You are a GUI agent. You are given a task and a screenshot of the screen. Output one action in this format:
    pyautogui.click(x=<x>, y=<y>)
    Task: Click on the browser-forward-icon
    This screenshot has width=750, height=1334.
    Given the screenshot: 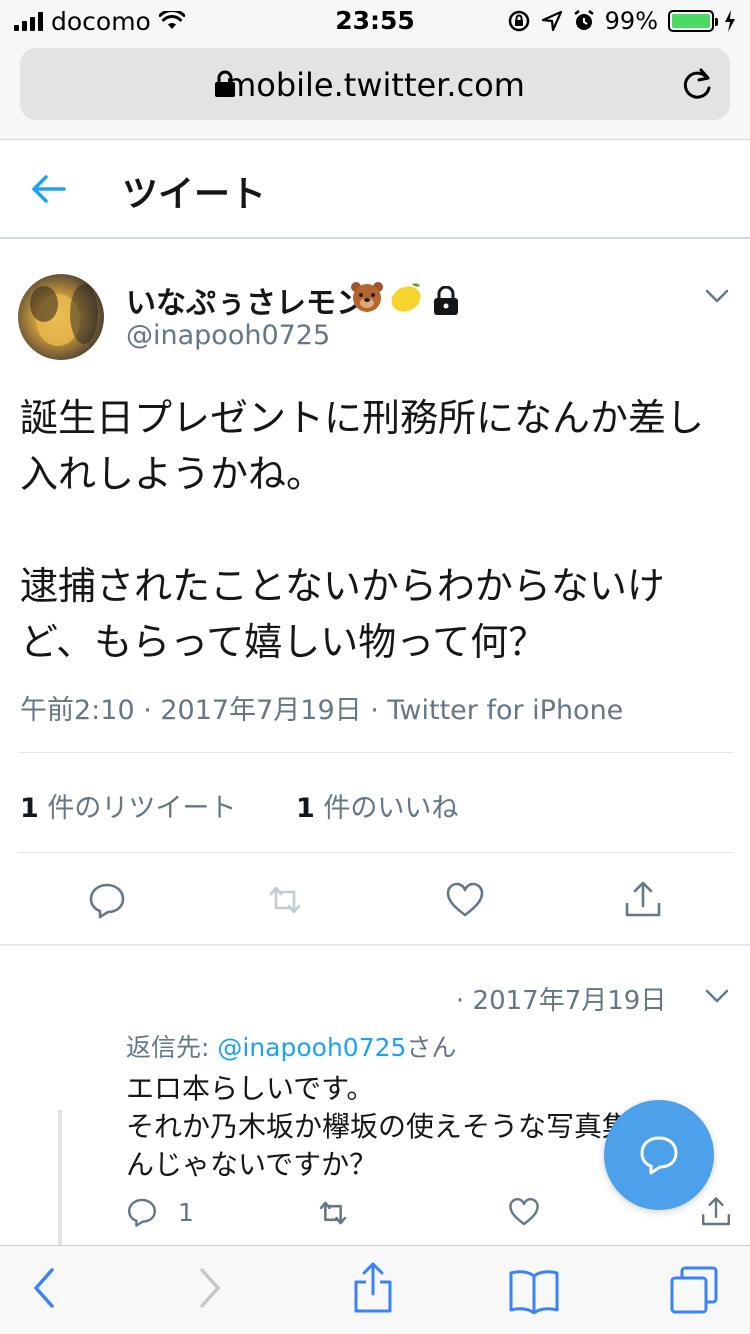 What is the action you would take?
    pyautogui.click(x=211, y=1288)
    